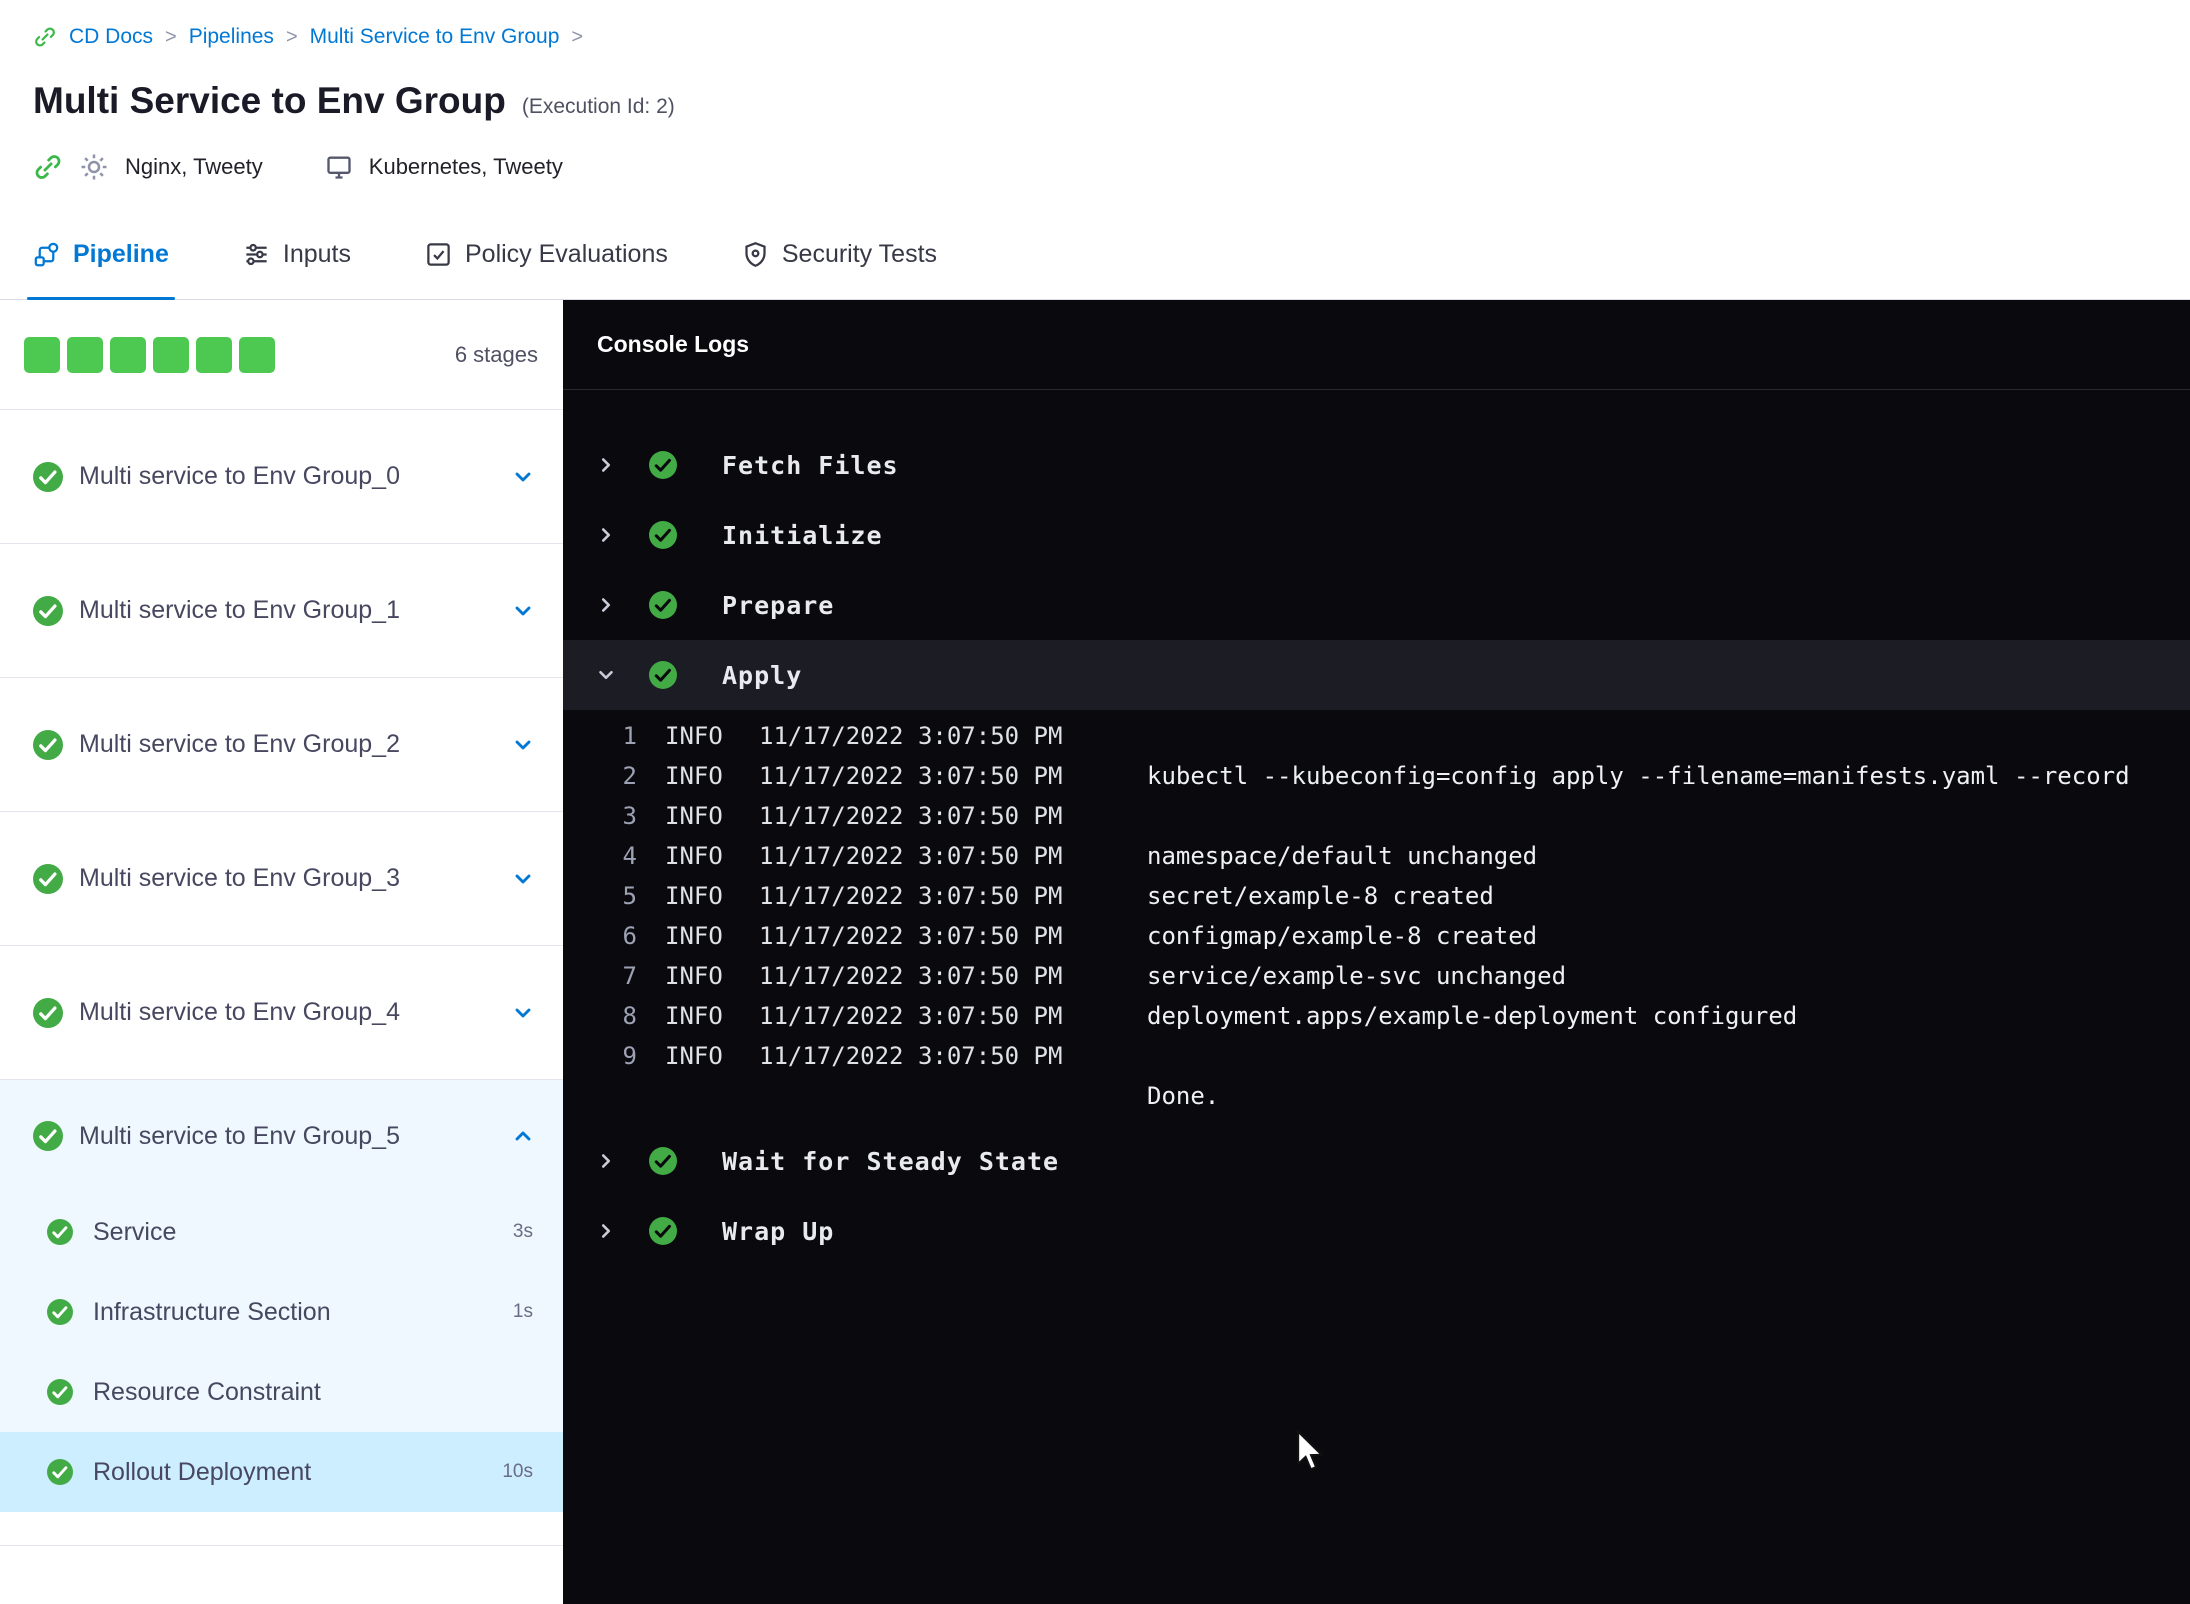 The width and height of the screenshot is (2190, 1604). What do you see at coordinates (45, 37) in the screenshot?
I see `link-icon` at bounding box center [45, 37].